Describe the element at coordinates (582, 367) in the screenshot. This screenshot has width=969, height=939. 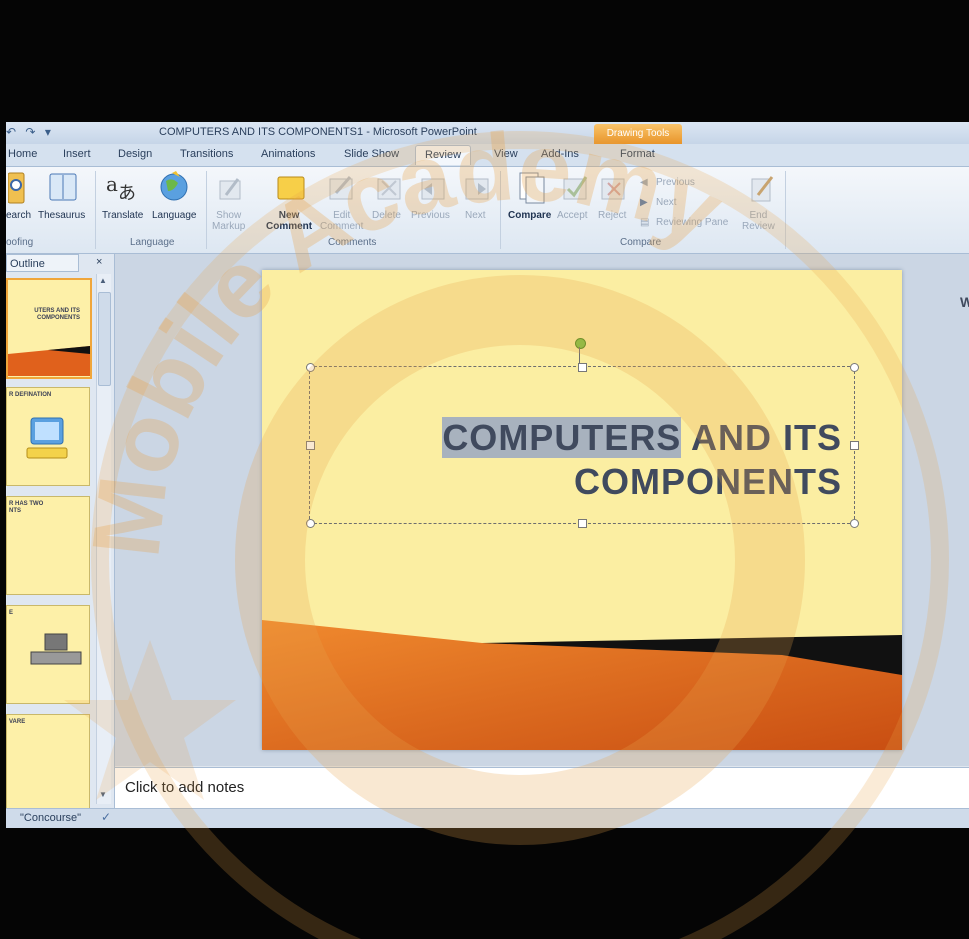
I see `resize-handle-top` at that location.